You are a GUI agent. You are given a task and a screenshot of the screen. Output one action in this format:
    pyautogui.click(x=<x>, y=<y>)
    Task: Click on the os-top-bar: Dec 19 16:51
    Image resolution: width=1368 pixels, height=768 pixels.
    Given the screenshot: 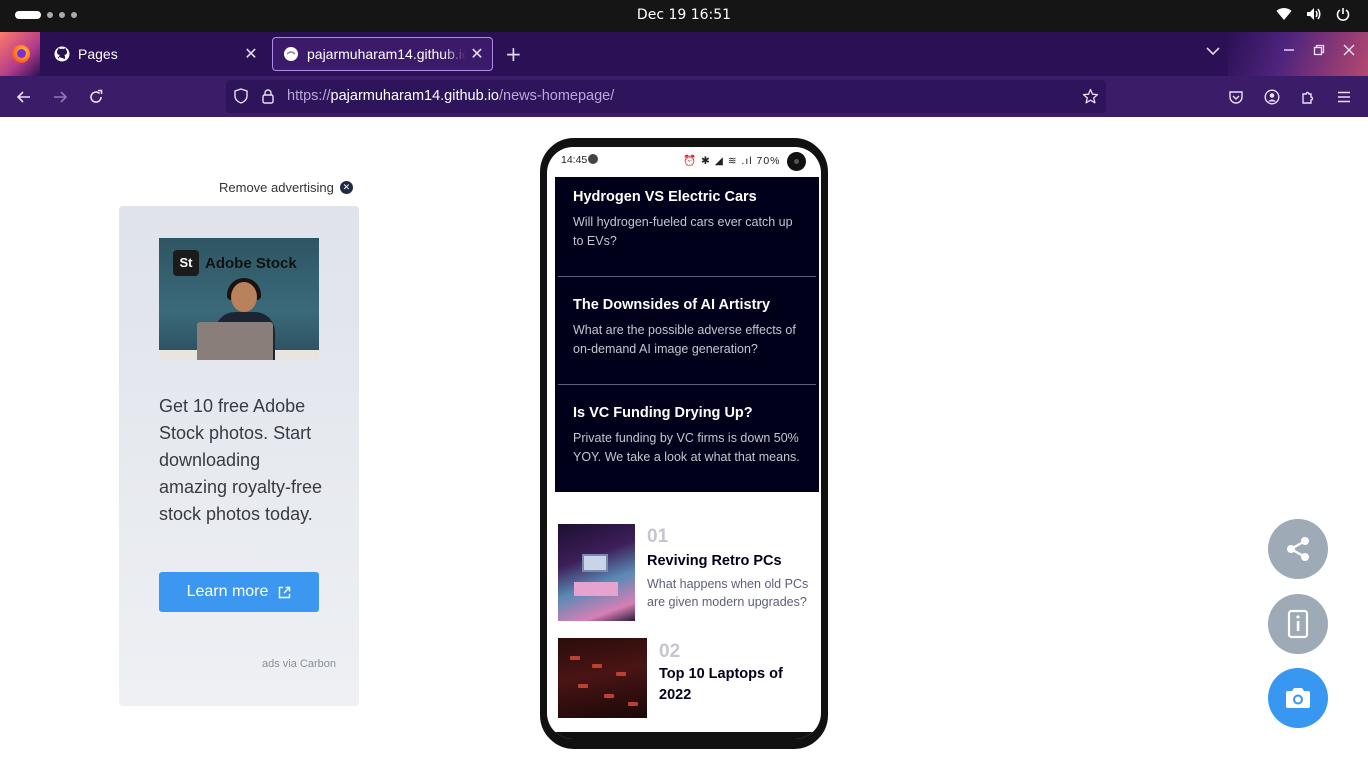 What is the action you would take?
    pyautogui.click(x=684, y=16)
    